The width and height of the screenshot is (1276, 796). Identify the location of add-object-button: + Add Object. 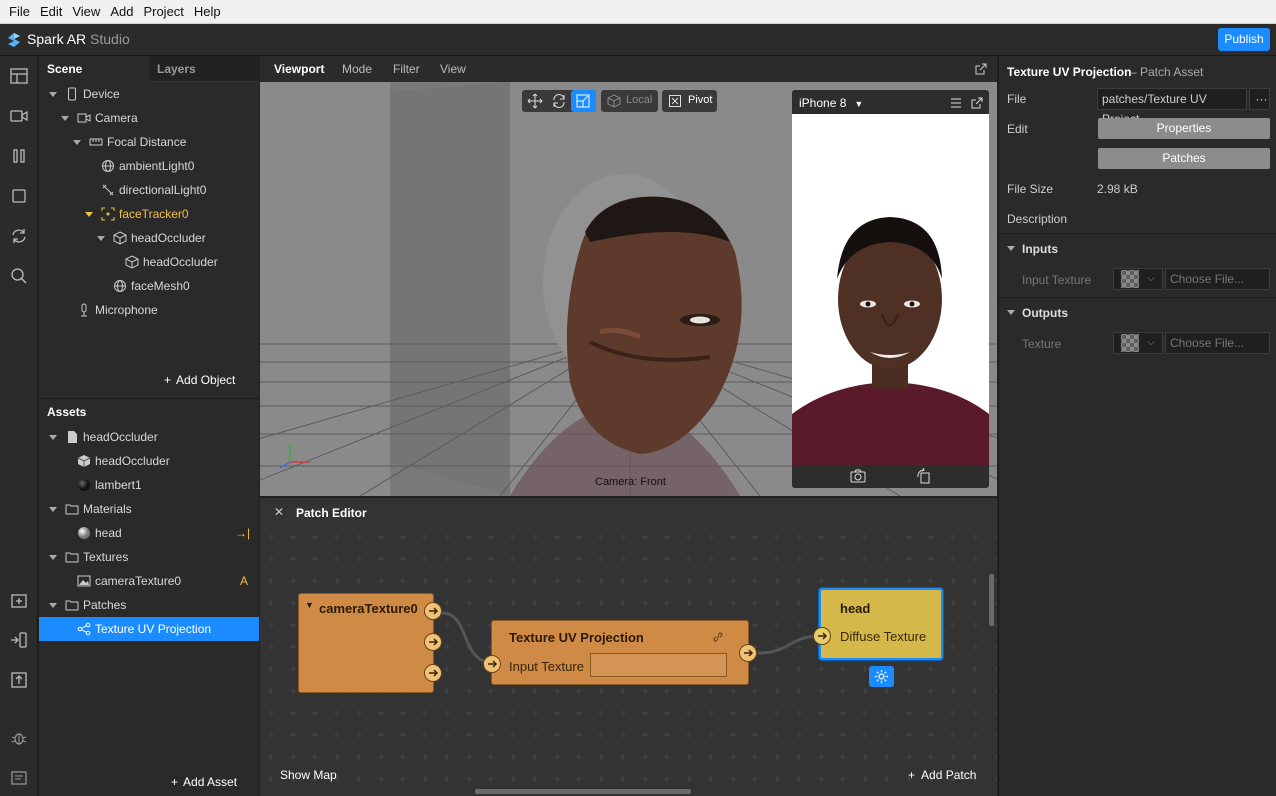
(199, 380).